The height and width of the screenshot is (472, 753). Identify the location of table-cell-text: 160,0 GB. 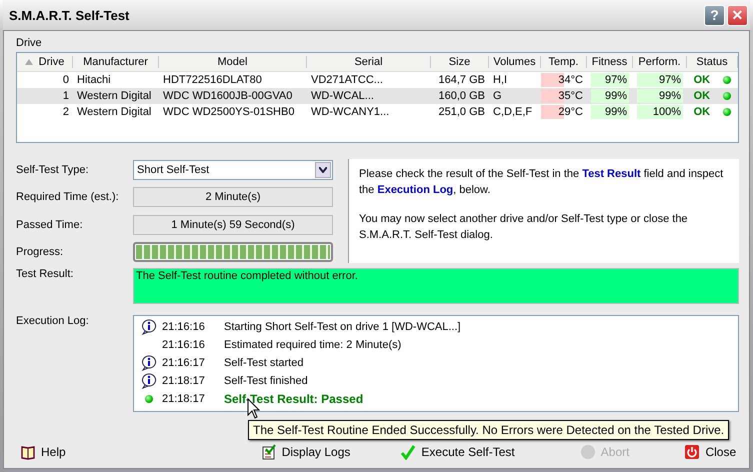
(462, 96).